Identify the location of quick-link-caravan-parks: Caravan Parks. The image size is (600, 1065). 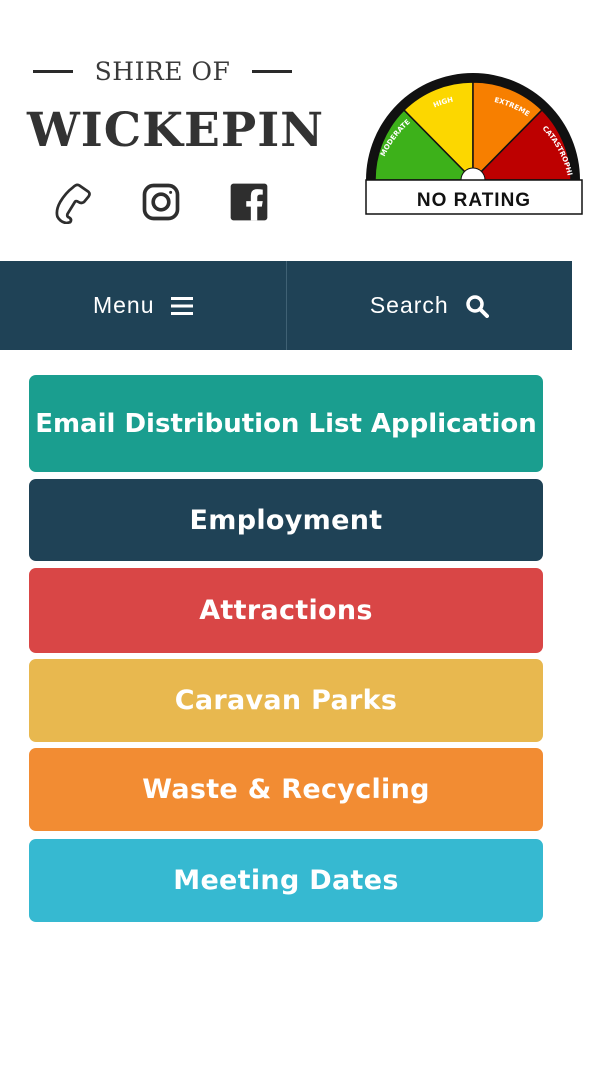
(286, 700).